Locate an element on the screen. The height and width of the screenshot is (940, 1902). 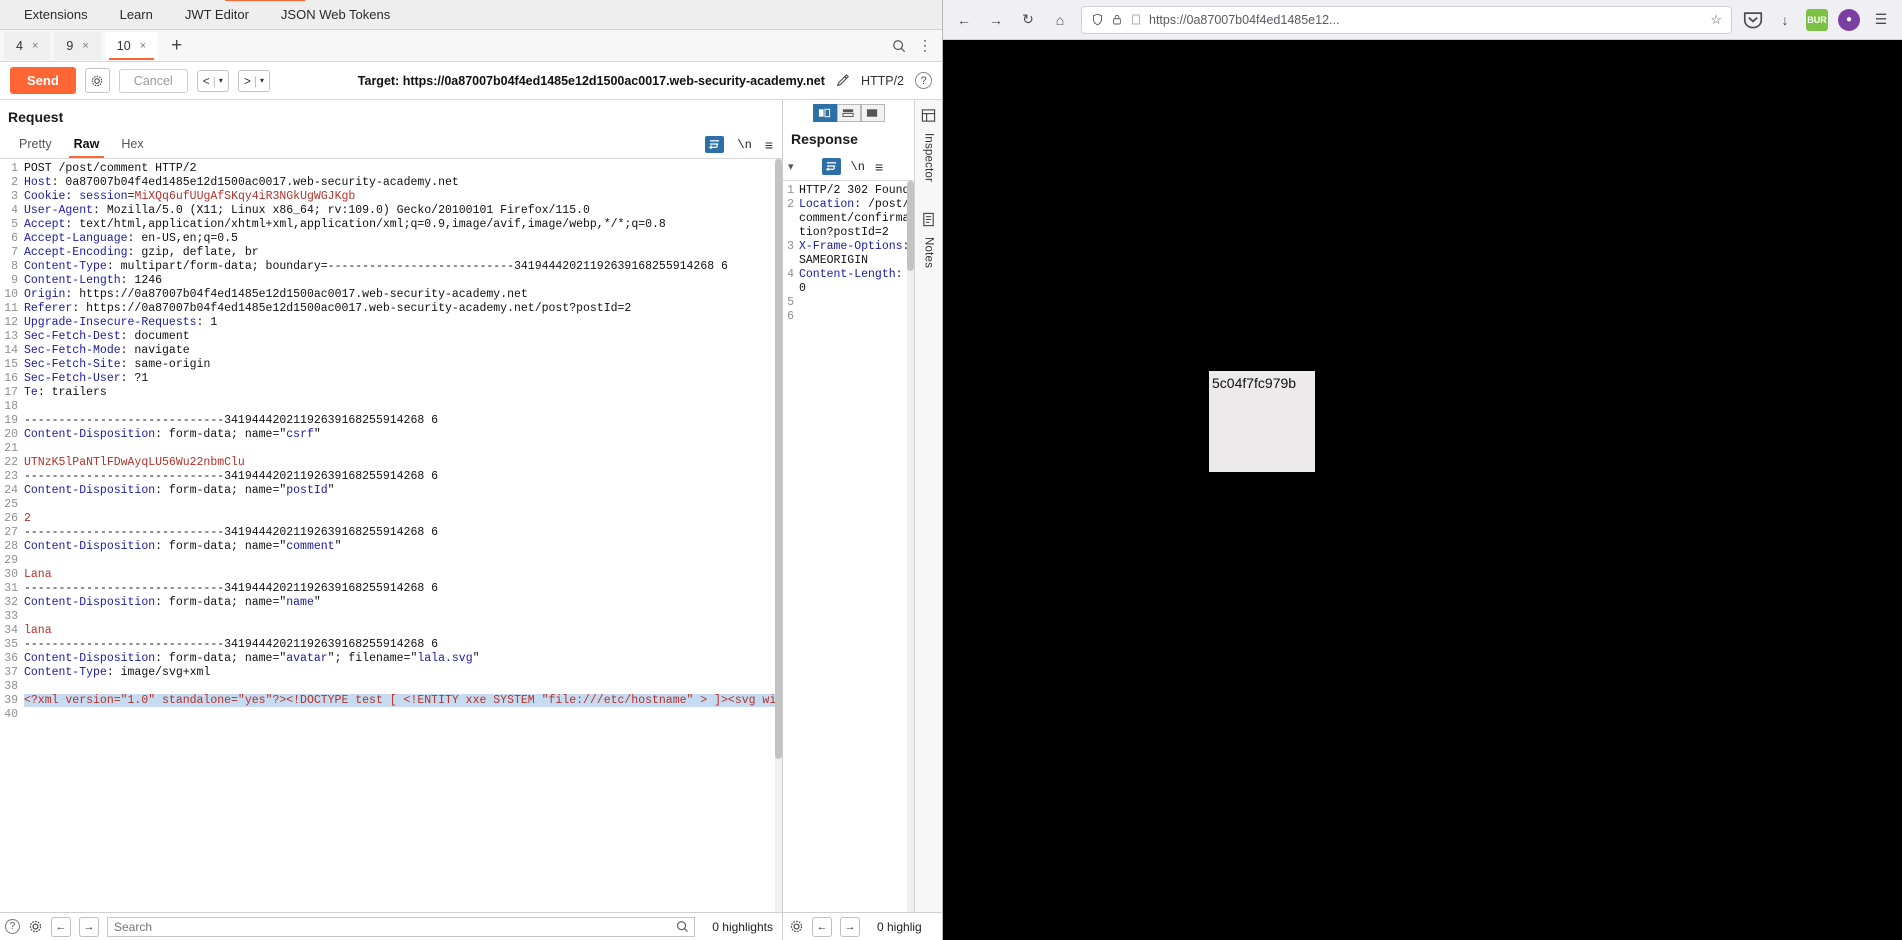
code-text: UTNzK5lPaNTlFDwAyqLU56Wu22nbmClu is located at coordinates (134, 463).